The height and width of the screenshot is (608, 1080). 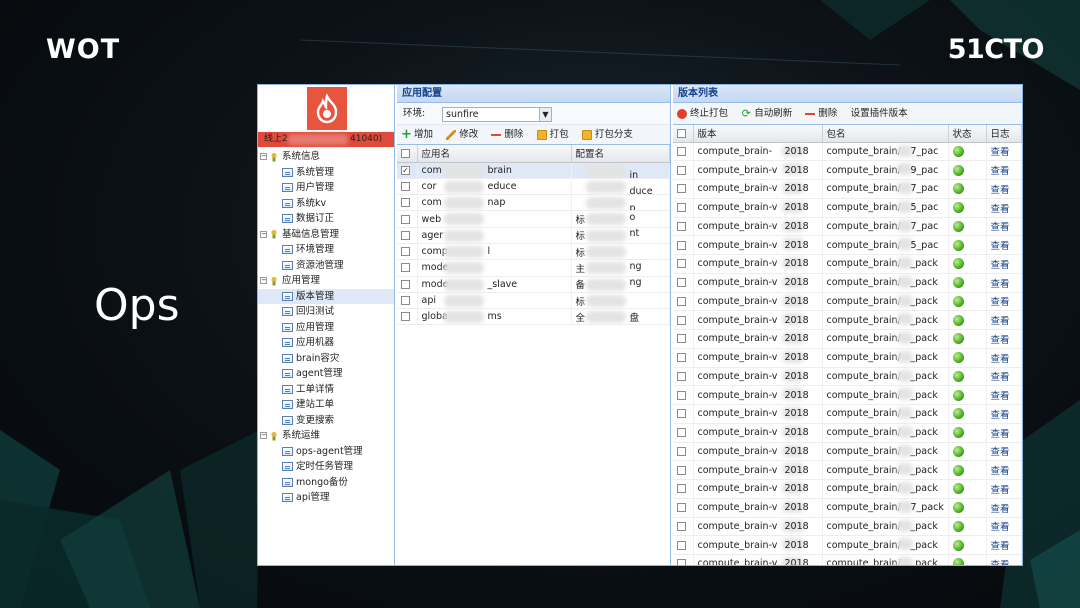 I want to click on tree-item: 系统kv, so click(x=326, y=204).